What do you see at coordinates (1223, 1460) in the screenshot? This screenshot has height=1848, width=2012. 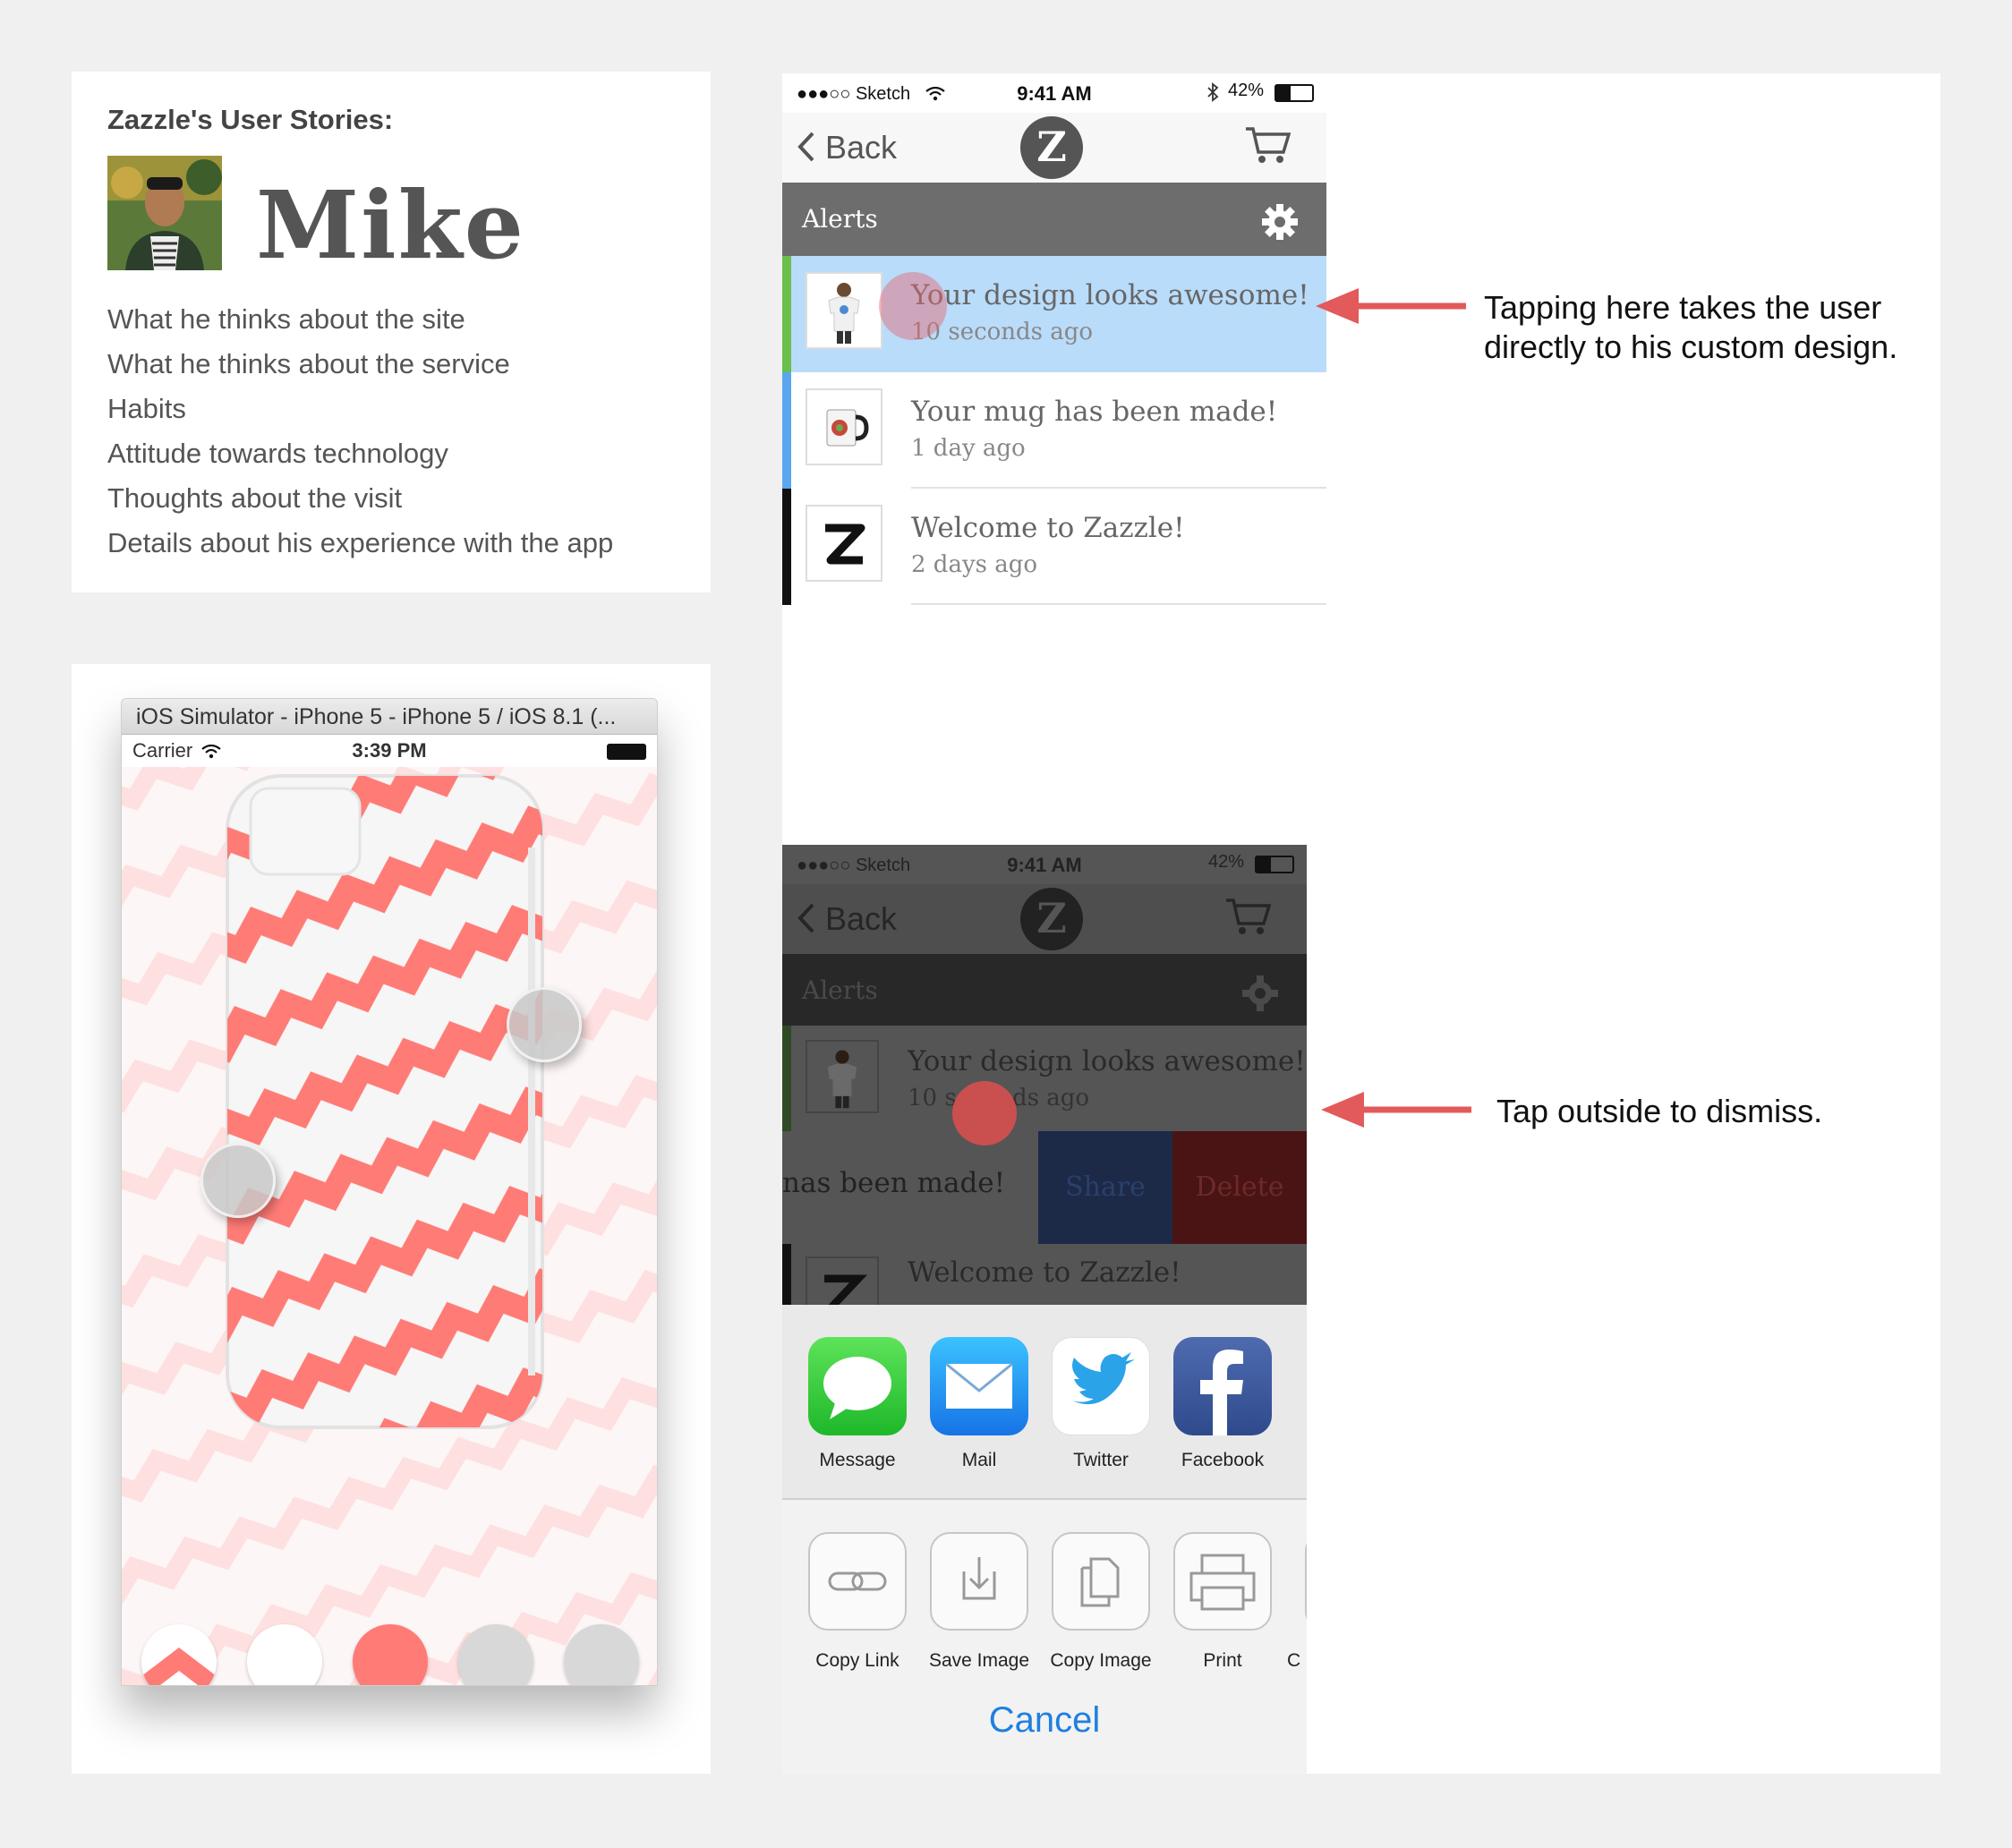 I see `share-app-label: Facebook` at bounding box center [1223, 1460].